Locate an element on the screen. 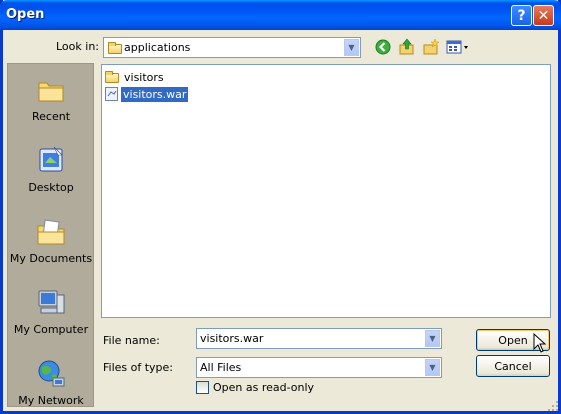 The image size is (561, 414). cancel-button: Cancel is located at coordinates (513, 366).